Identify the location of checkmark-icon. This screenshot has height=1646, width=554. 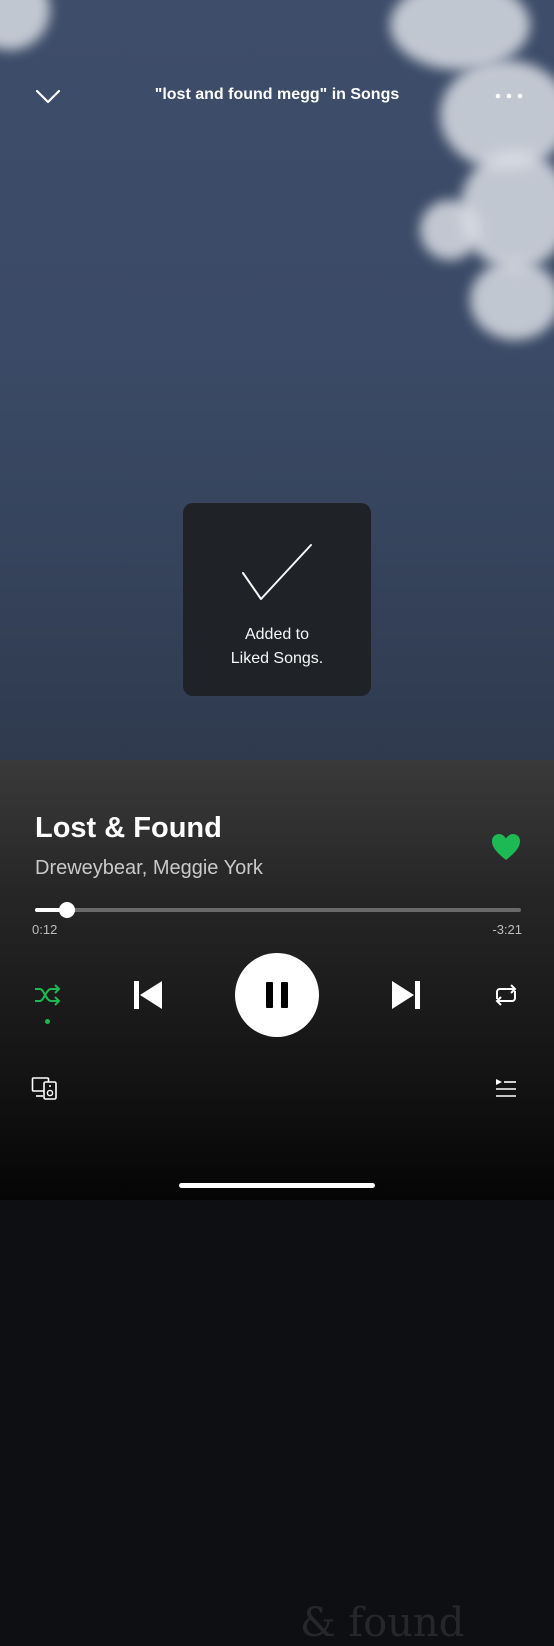
(277, 572).